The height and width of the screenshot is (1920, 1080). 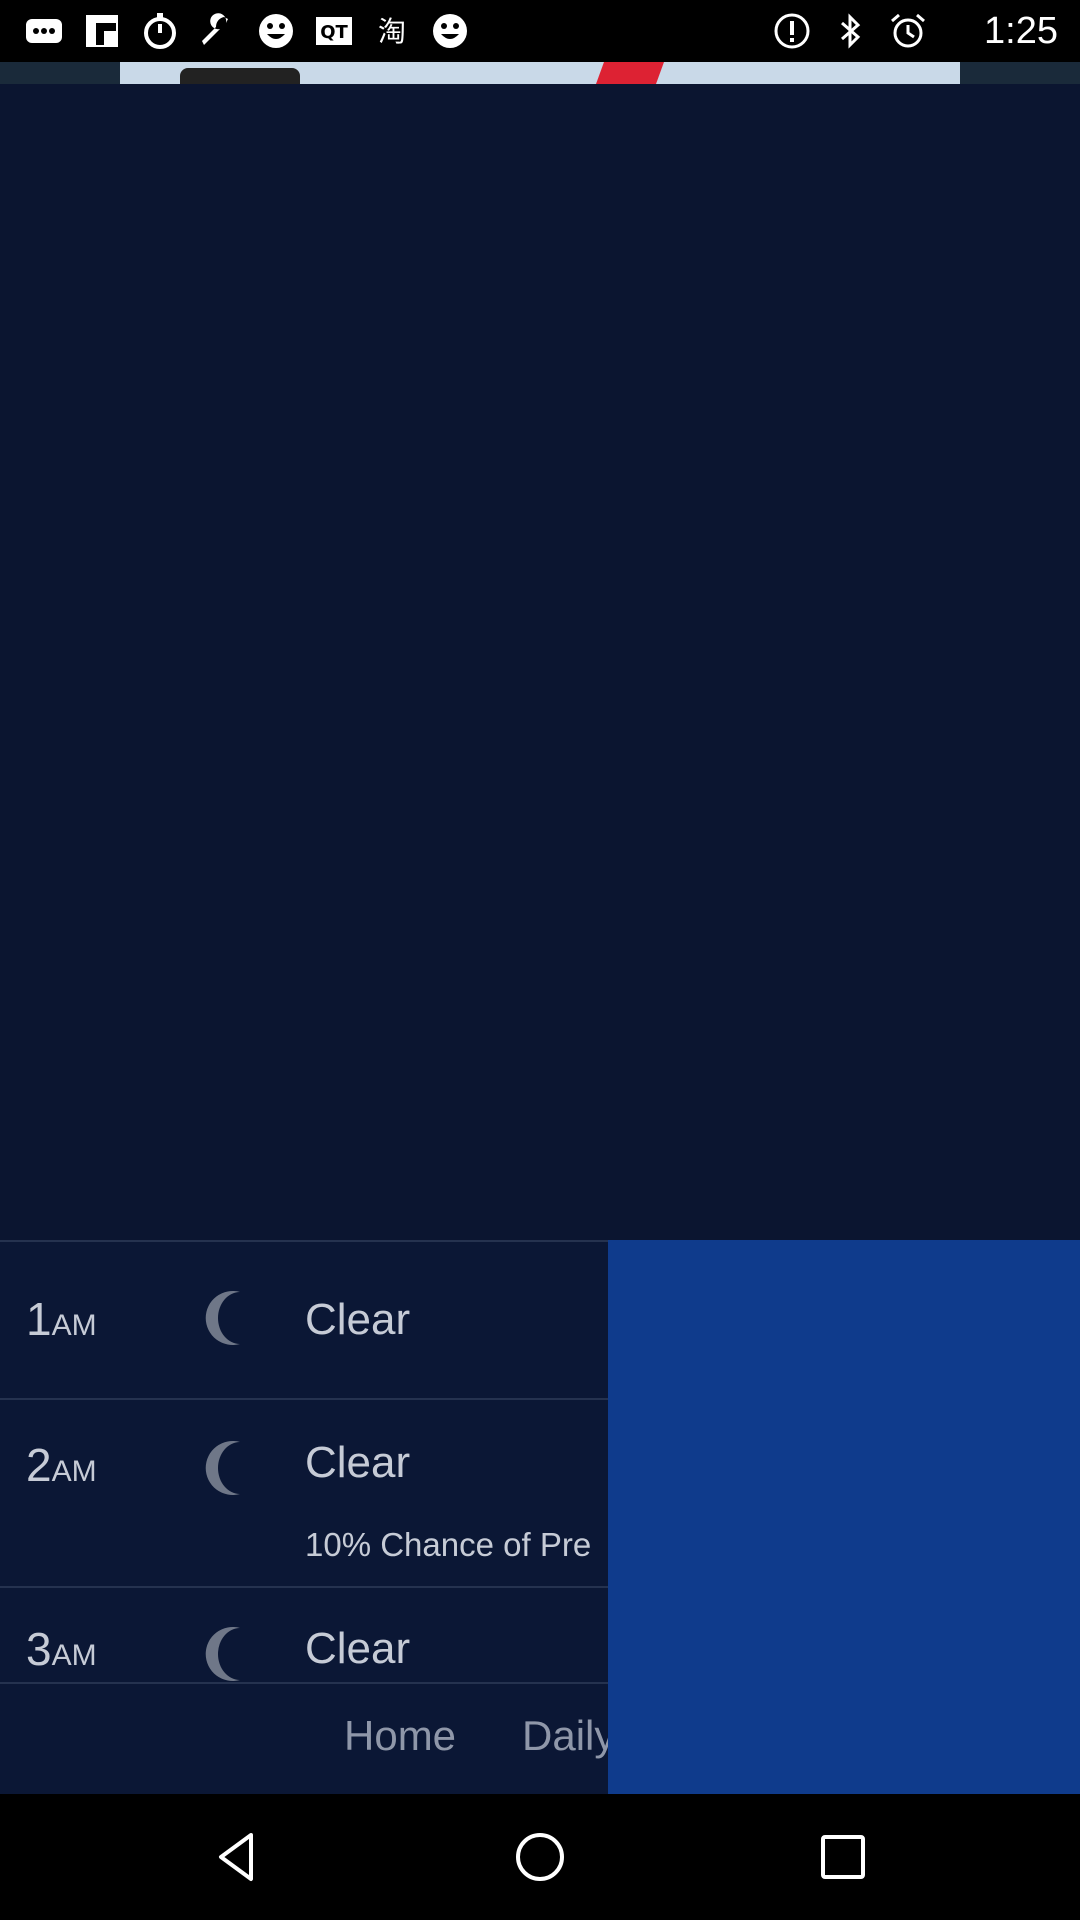 I want to click on more-icon, so click(x=44, y=31).